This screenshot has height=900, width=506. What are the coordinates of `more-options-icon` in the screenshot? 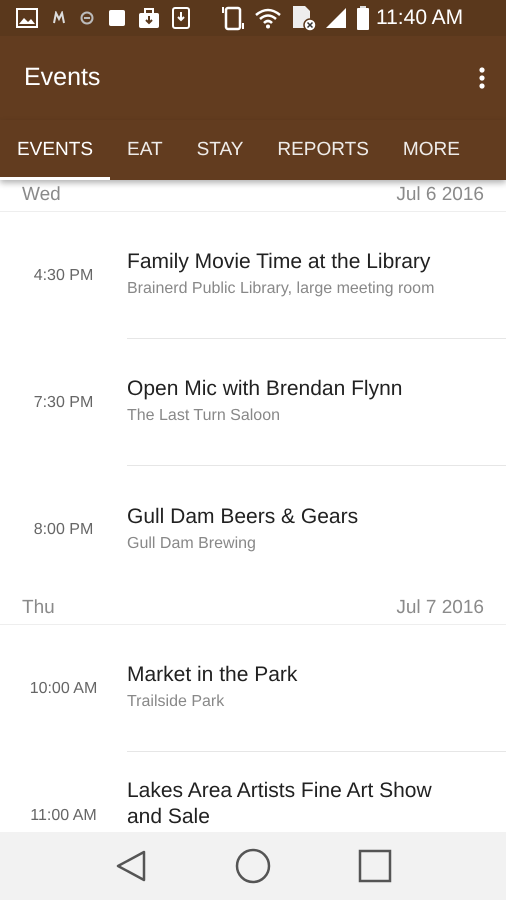 It's located at (482, 78).